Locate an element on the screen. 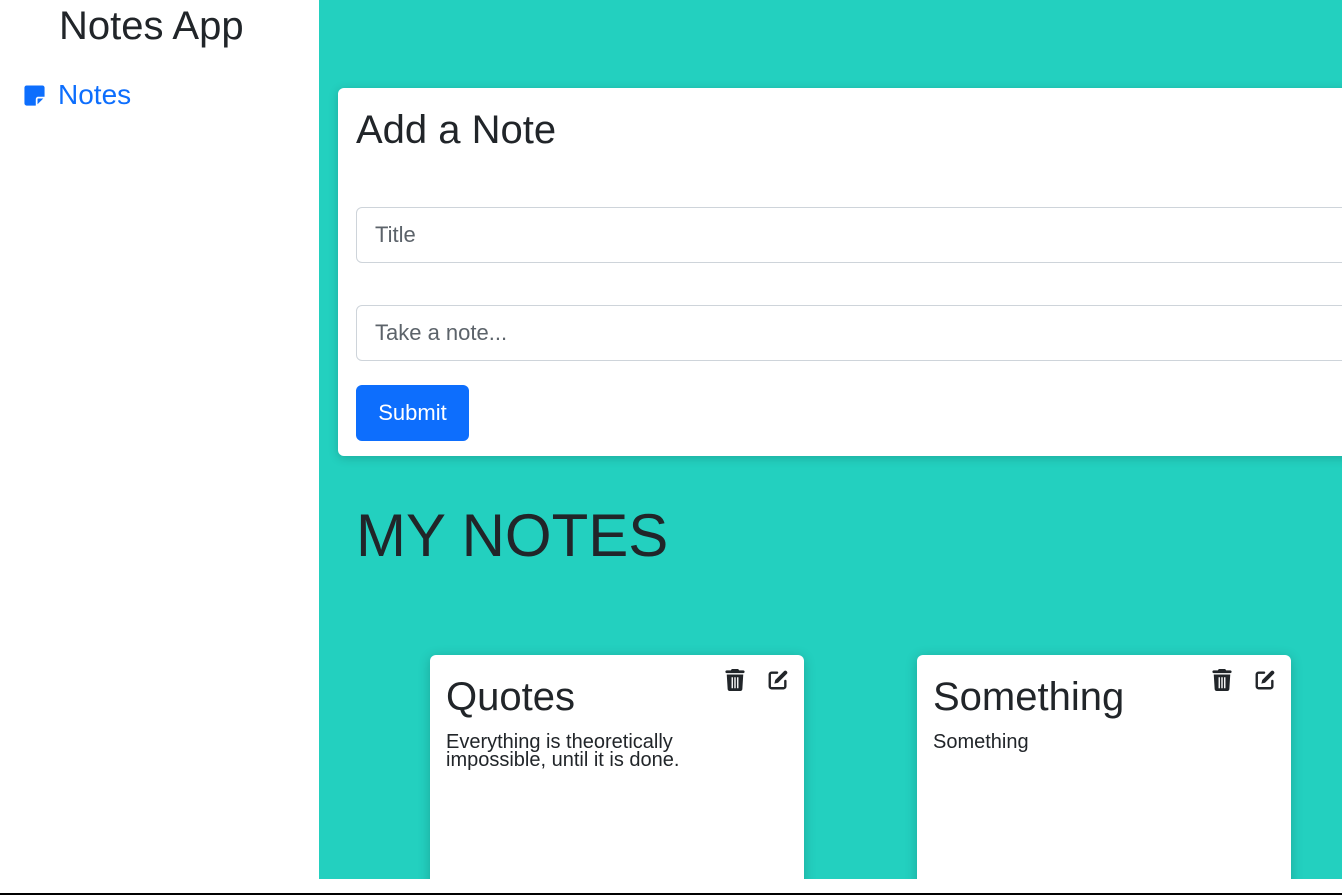  note-body: Something is located at coordinates (981, 742).